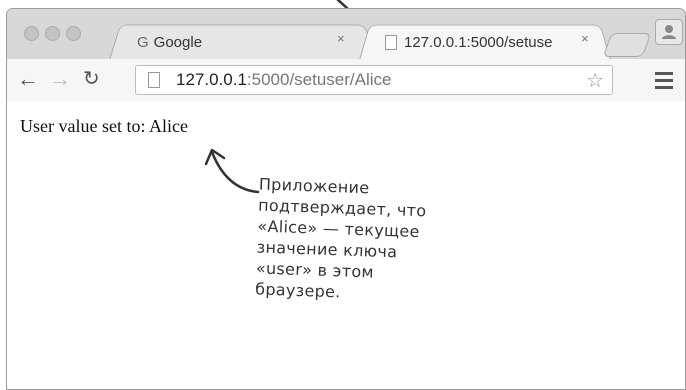  Describe the element at coordinates (319, 79) in the screenshot. I see `url-path: :5000/setuser/Alice` at that location.